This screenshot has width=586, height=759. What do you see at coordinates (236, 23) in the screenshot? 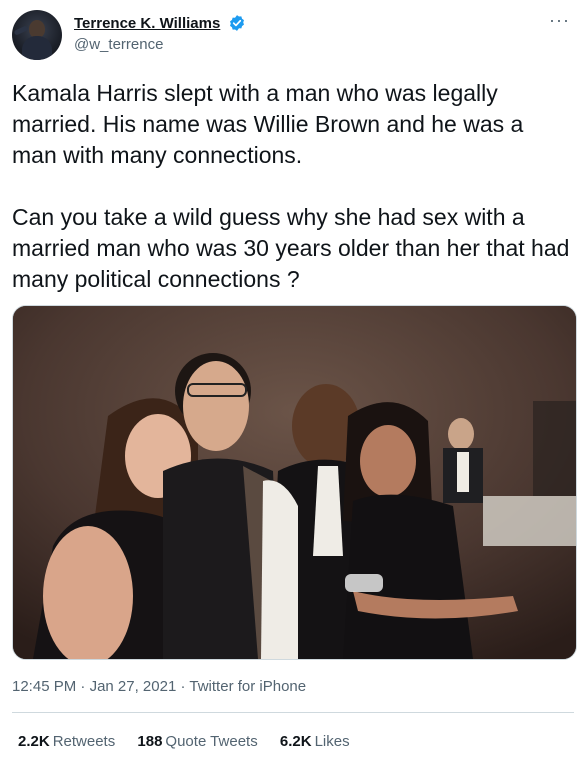
I see `verified-badge-icon` at bounding box center [236, 23].